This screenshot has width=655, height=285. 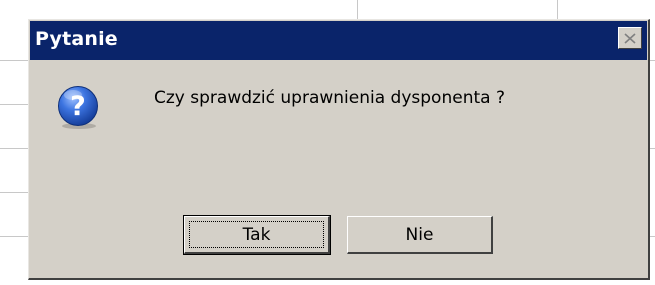 I want to click on dialog-titlebar: Pytanie, so click(x=338, y=40).